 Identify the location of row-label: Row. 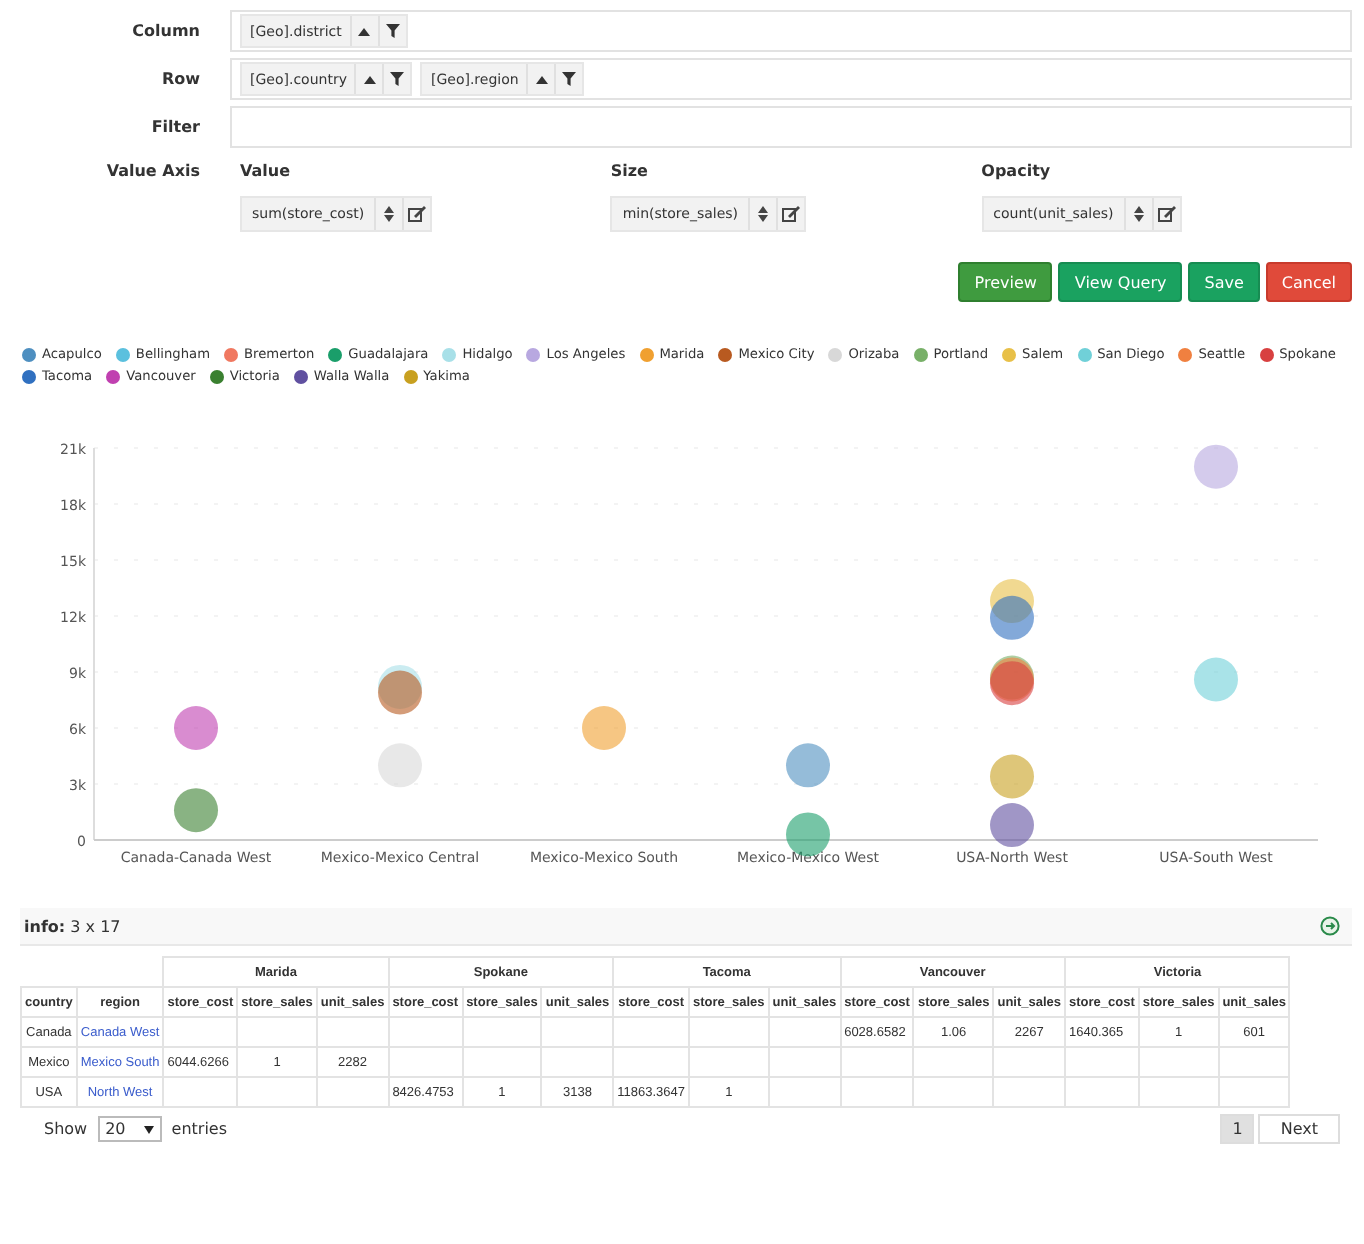
(180, 79).